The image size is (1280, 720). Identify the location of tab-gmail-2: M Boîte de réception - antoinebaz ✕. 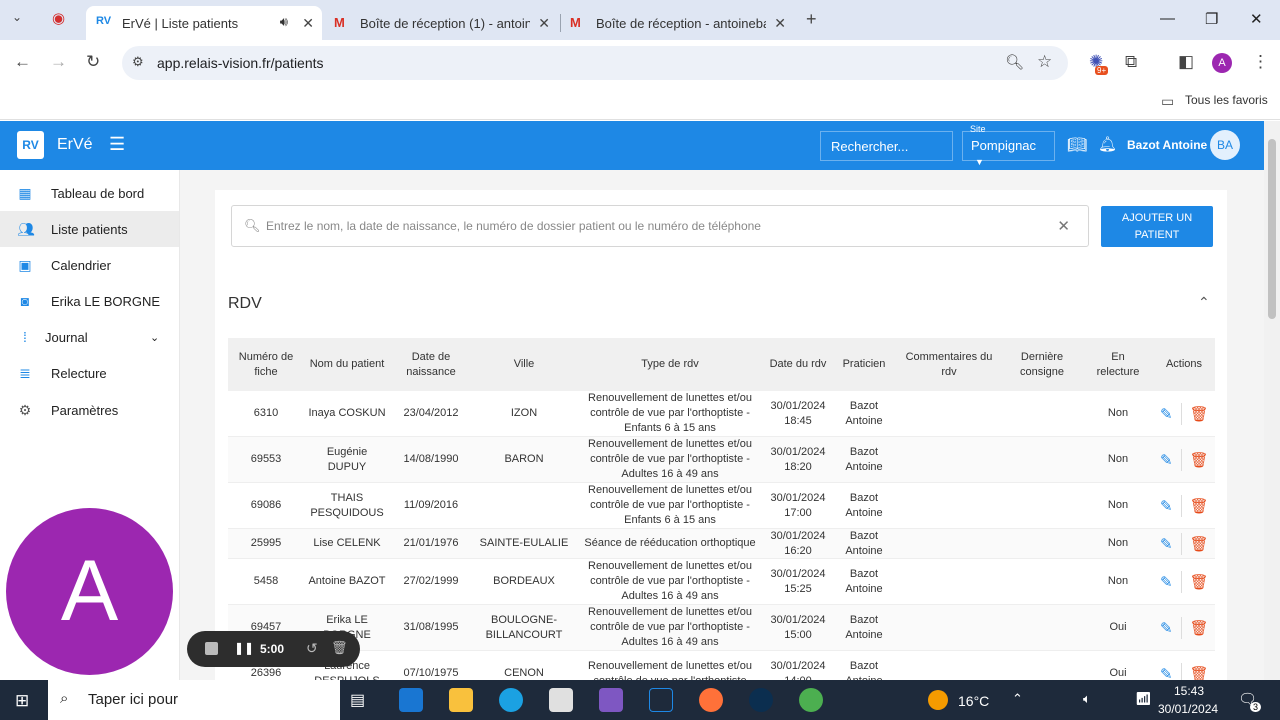
(680, 23).